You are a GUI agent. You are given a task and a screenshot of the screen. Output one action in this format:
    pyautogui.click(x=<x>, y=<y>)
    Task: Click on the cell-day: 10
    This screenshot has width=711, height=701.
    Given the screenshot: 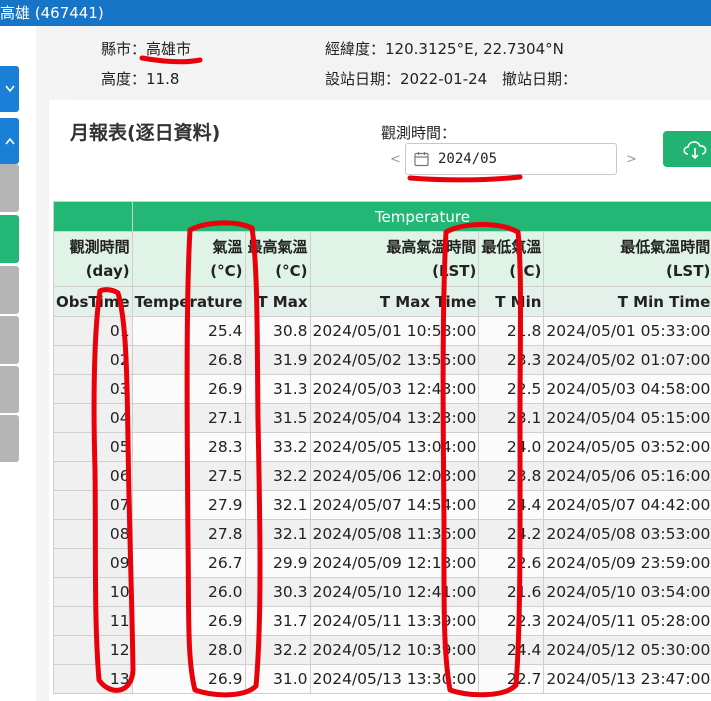 What is the action you would take?
    pyautogui.click(x=93, y=592)
    